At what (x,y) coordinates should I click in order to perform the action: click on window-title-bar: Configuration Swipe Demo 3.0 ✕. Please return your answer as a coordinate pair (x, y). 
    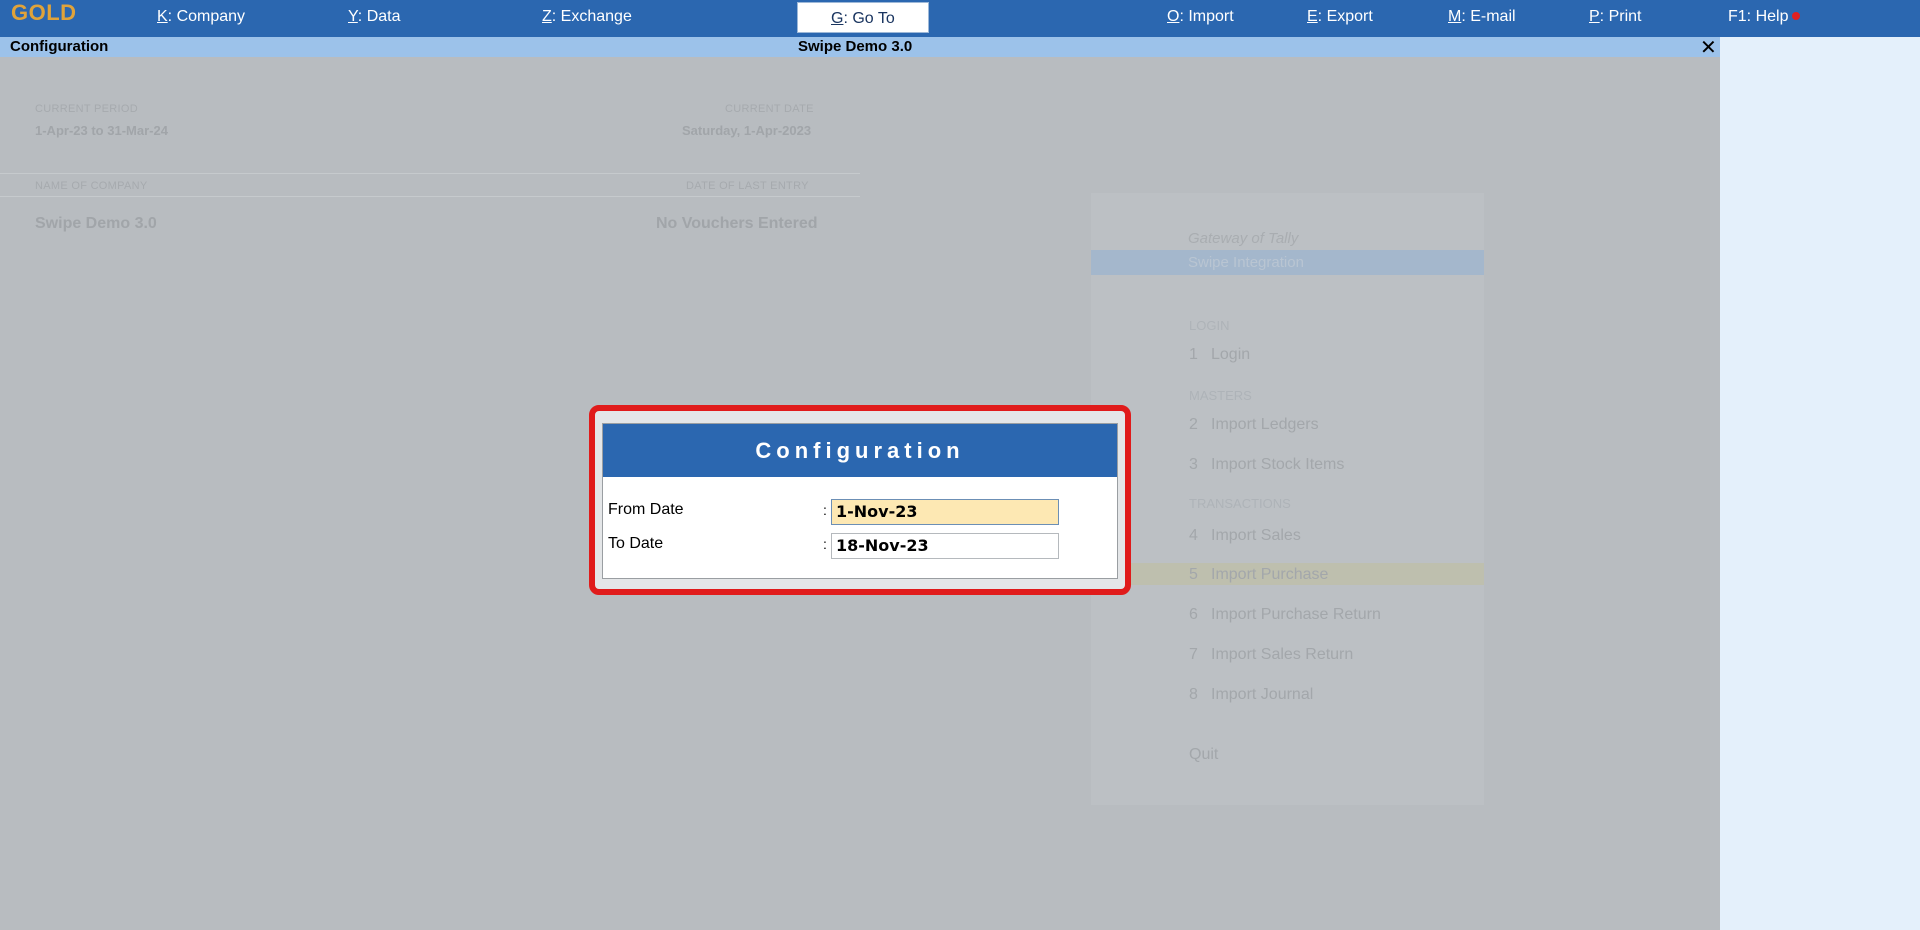
    Looking at the image, I should click on (860, 48).